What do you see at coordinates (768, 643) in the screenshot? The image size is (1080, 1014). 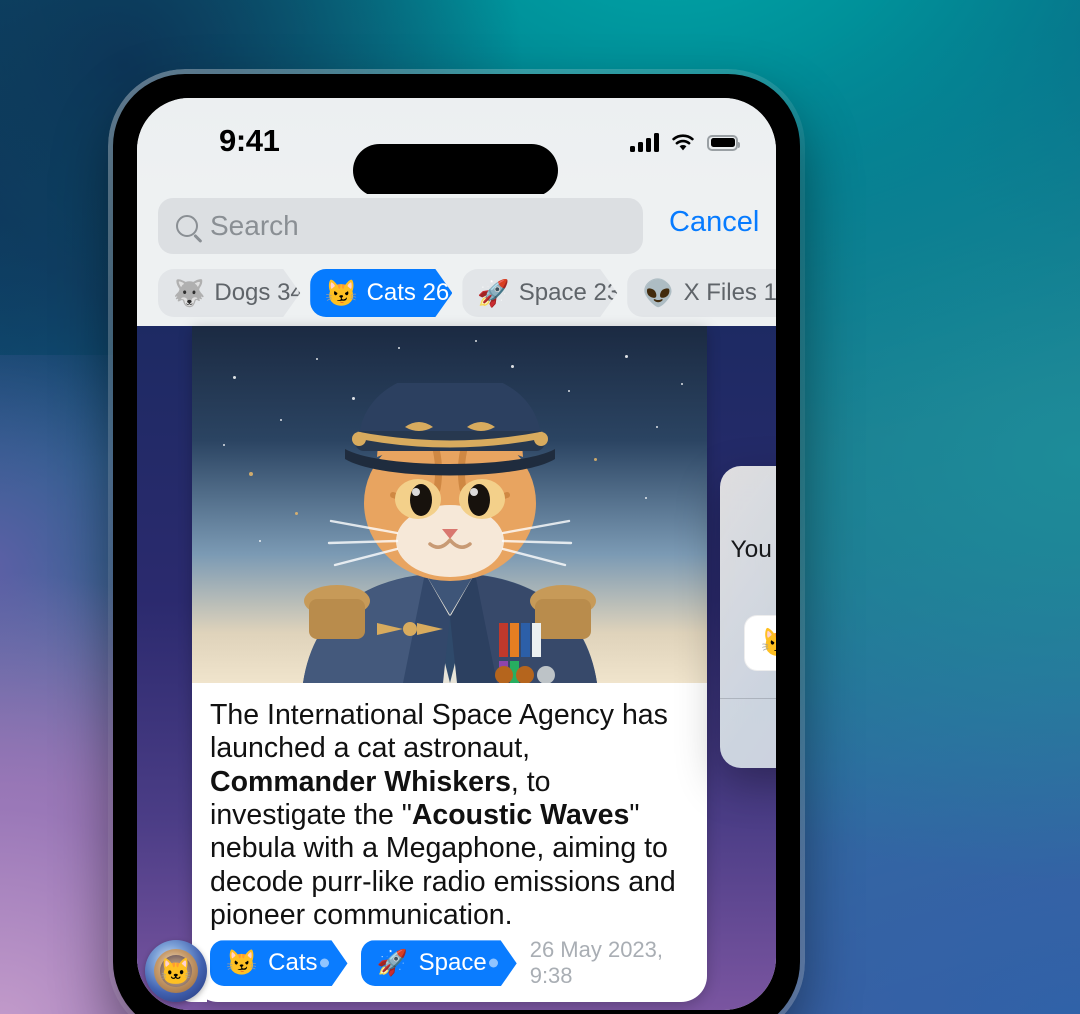 I see `cat-emoji-icon: 😼` at bounding box center [768, 643].